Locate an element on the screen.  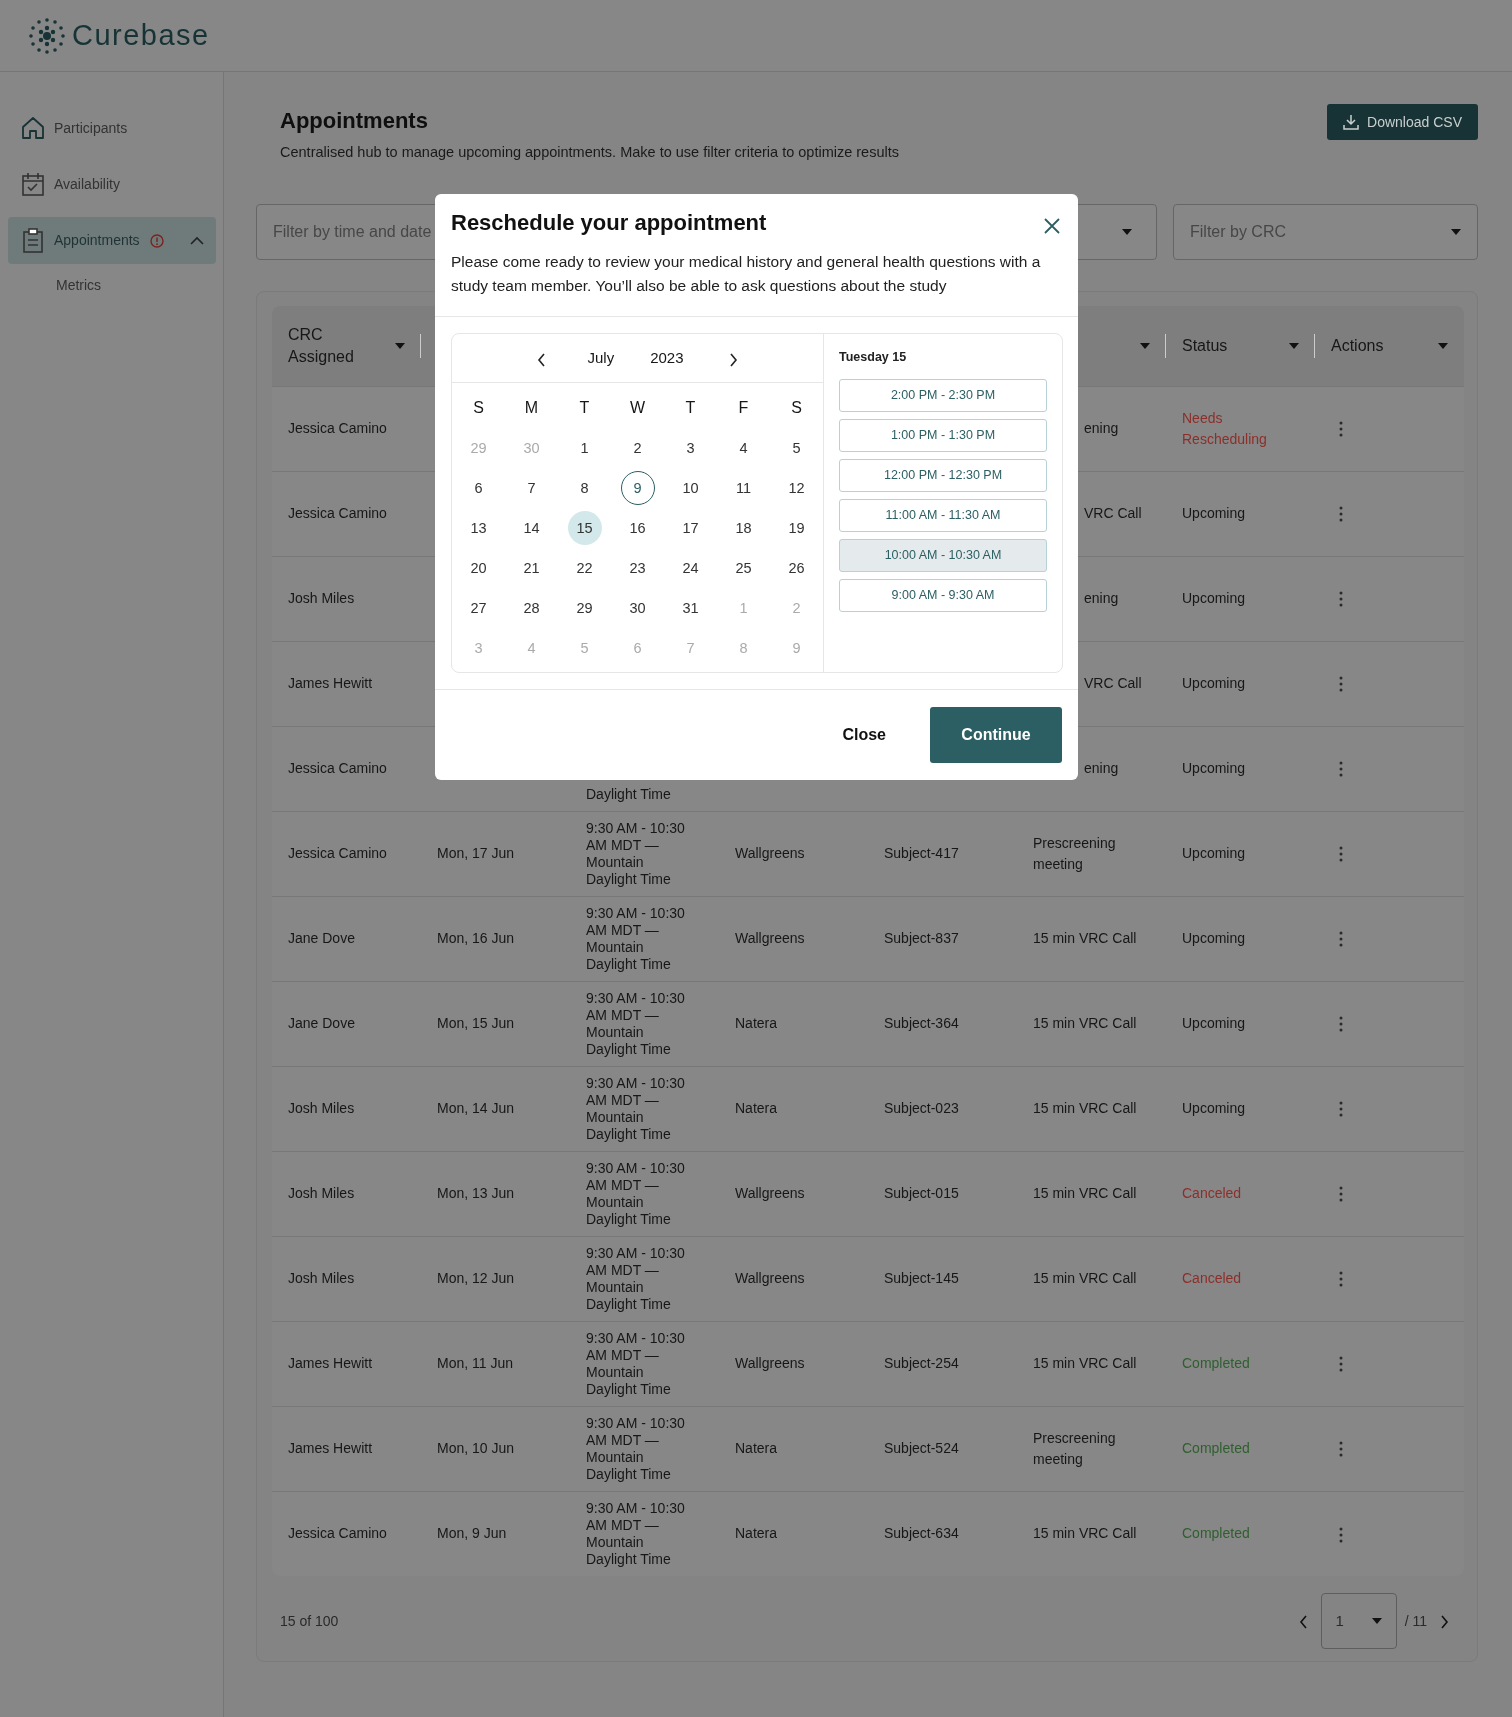
caret-icon is located at coordinates (1127, 232).